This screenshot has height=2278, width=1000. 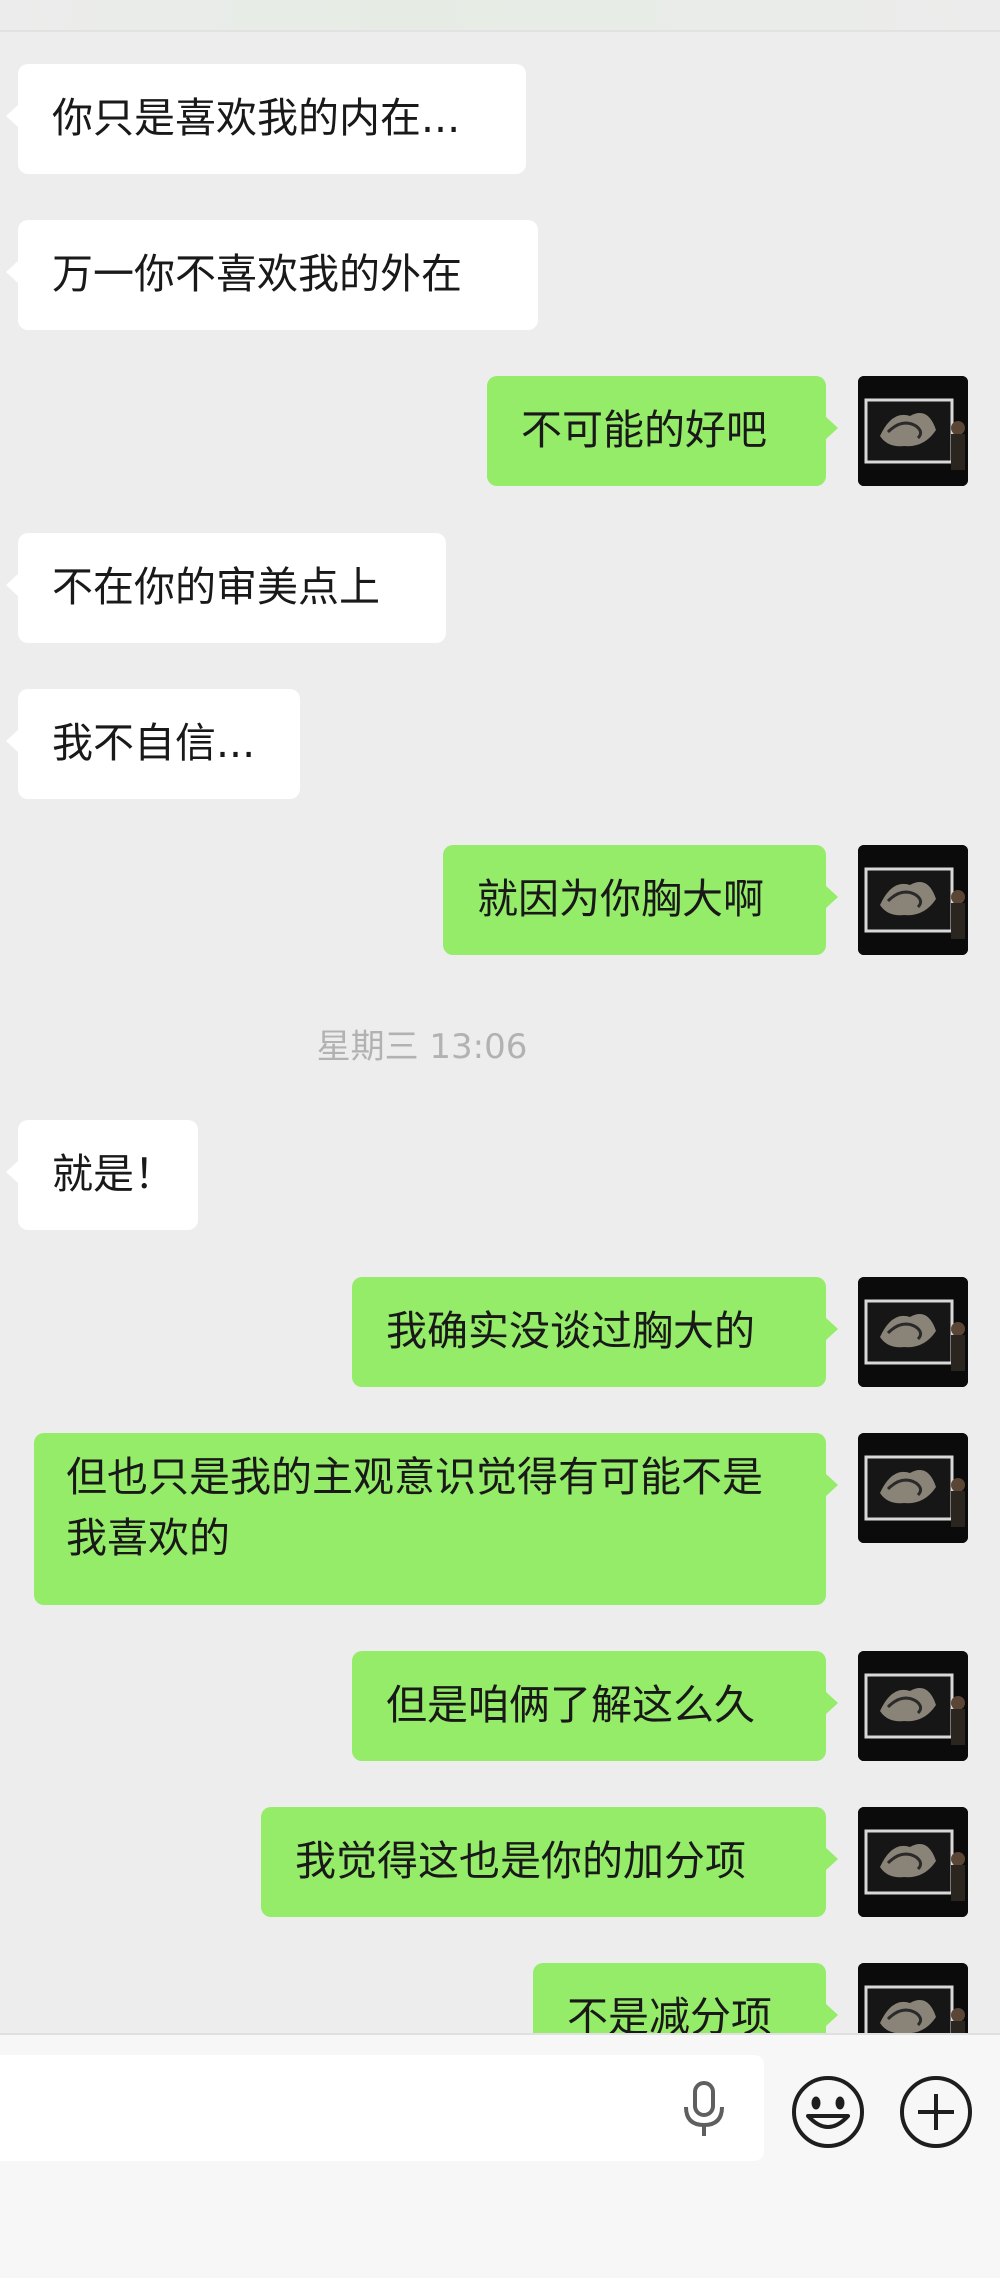 What do you see at coordinates (704, 2109) in the screenshot?
I see `microphone-icon` at bounding box center [704, 2109].